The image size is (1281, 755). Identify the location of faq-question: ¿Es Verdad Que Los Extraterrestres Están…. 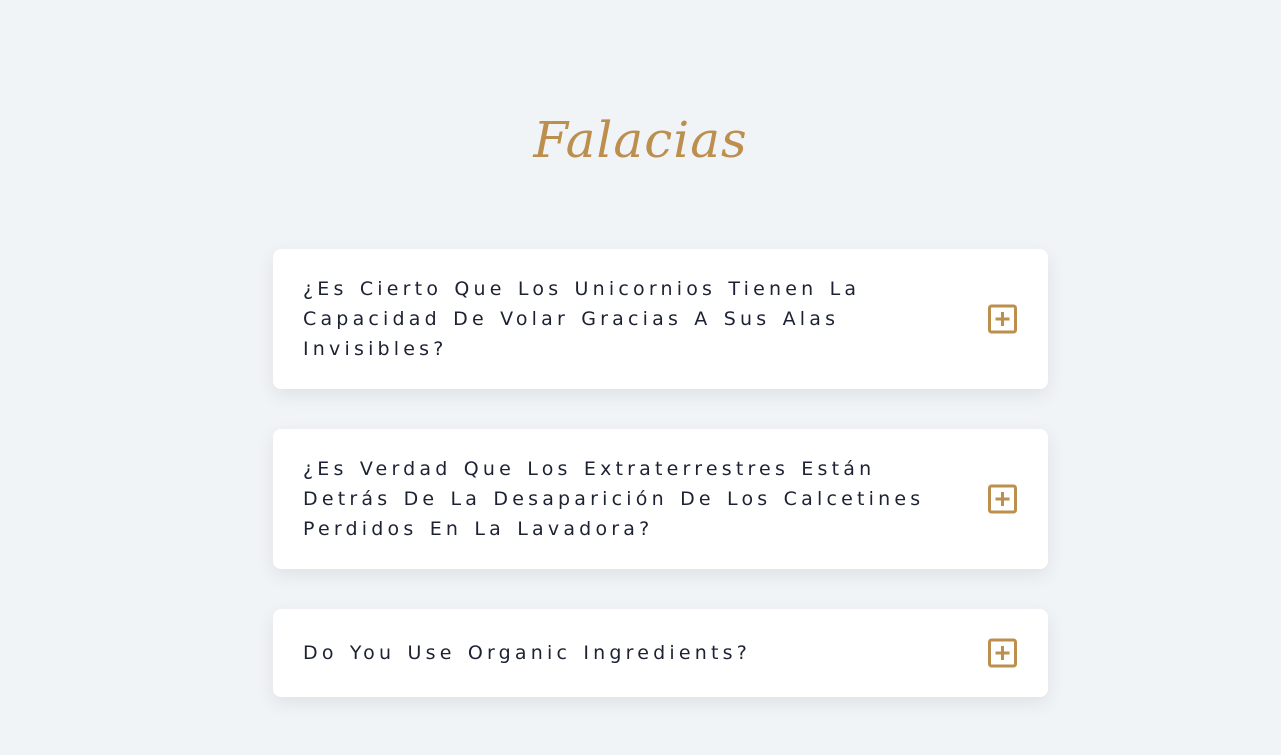
(614, 499).